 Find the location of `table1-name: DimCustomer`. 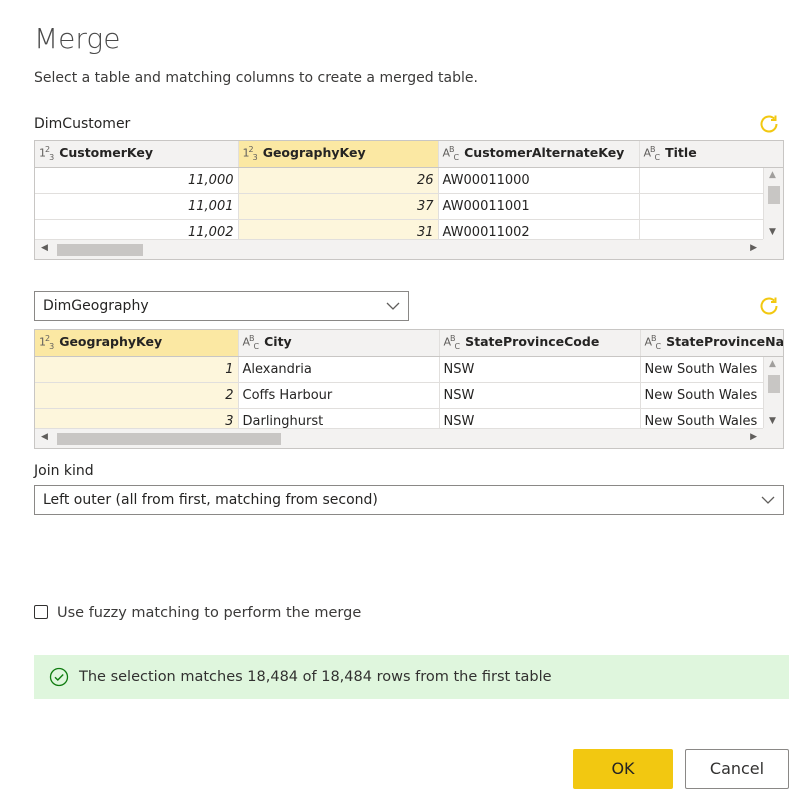

table1-name: DimCustomer is located at coordinates (82, 124).